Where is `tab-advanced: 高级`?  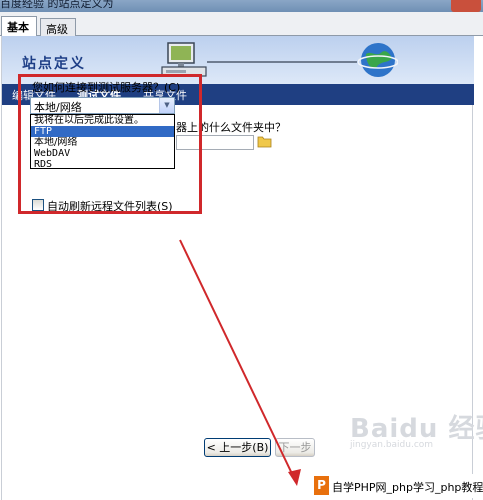
tab-advanced: 高级 is located at coordinates (58, 27).